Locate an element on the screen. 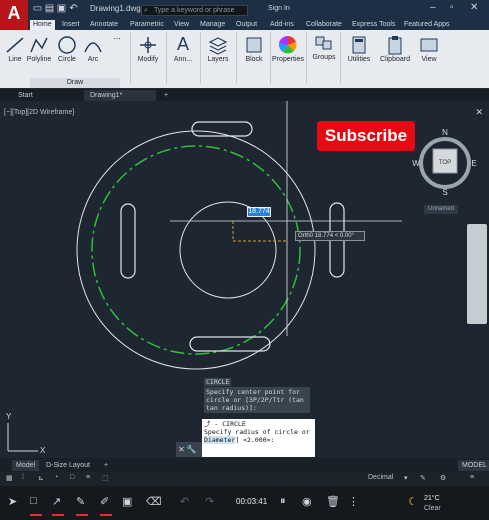  clipboard-icon is located at coordinates (395, 45).